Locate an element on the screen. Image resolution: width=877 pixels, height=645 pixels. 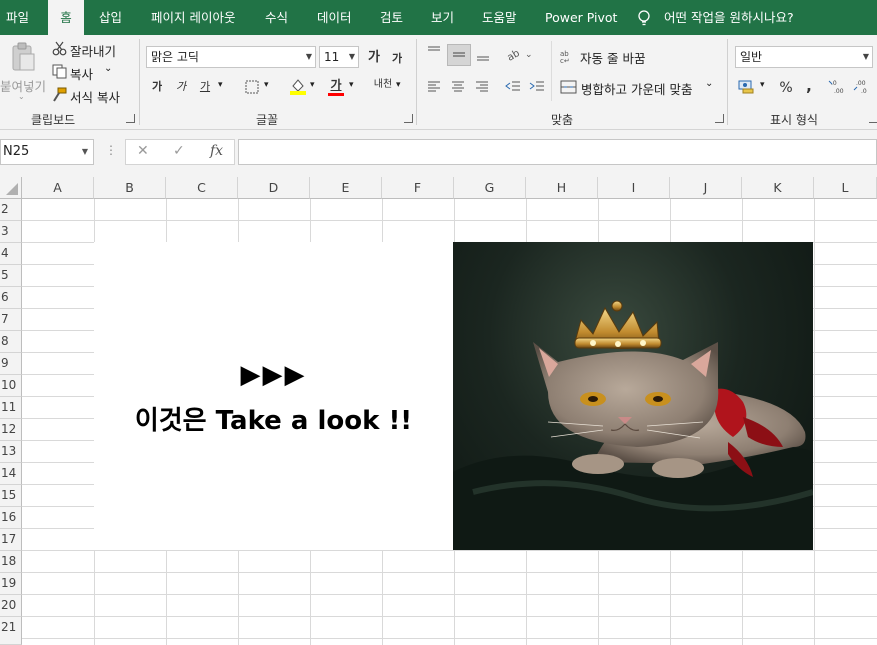
dropdown-arrow-icon: ▼ is located at coordinates (351, 56).